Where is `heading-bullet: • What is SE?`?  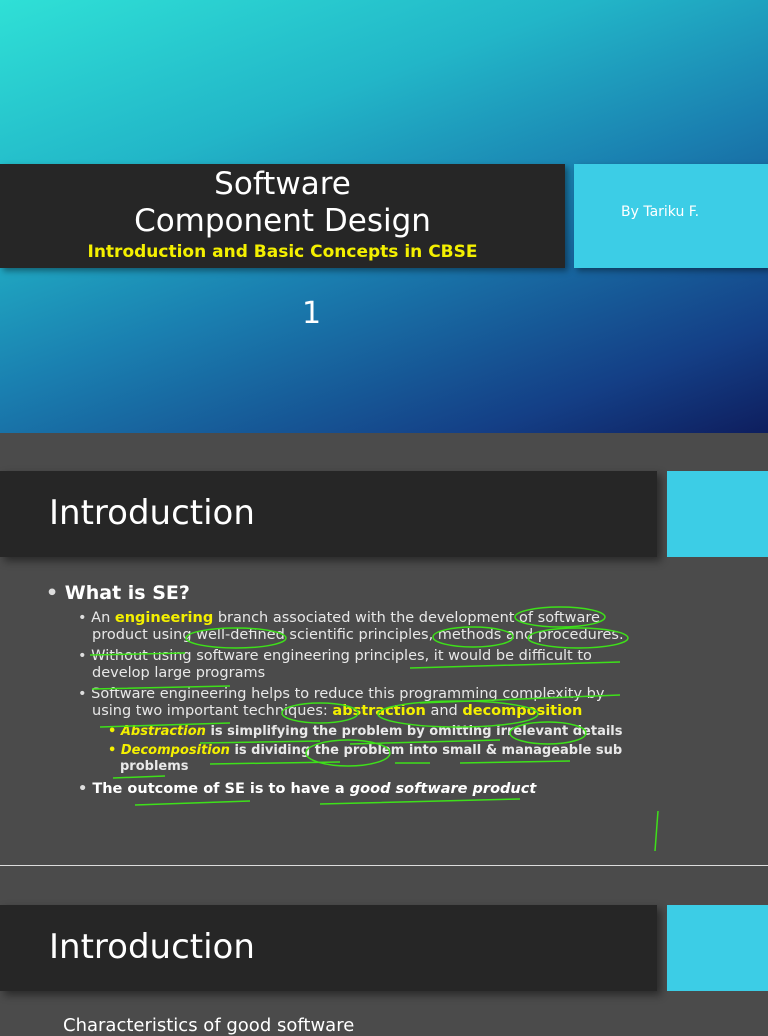 heading-bullet: • What is SE? is located at coordinates (118, 593).